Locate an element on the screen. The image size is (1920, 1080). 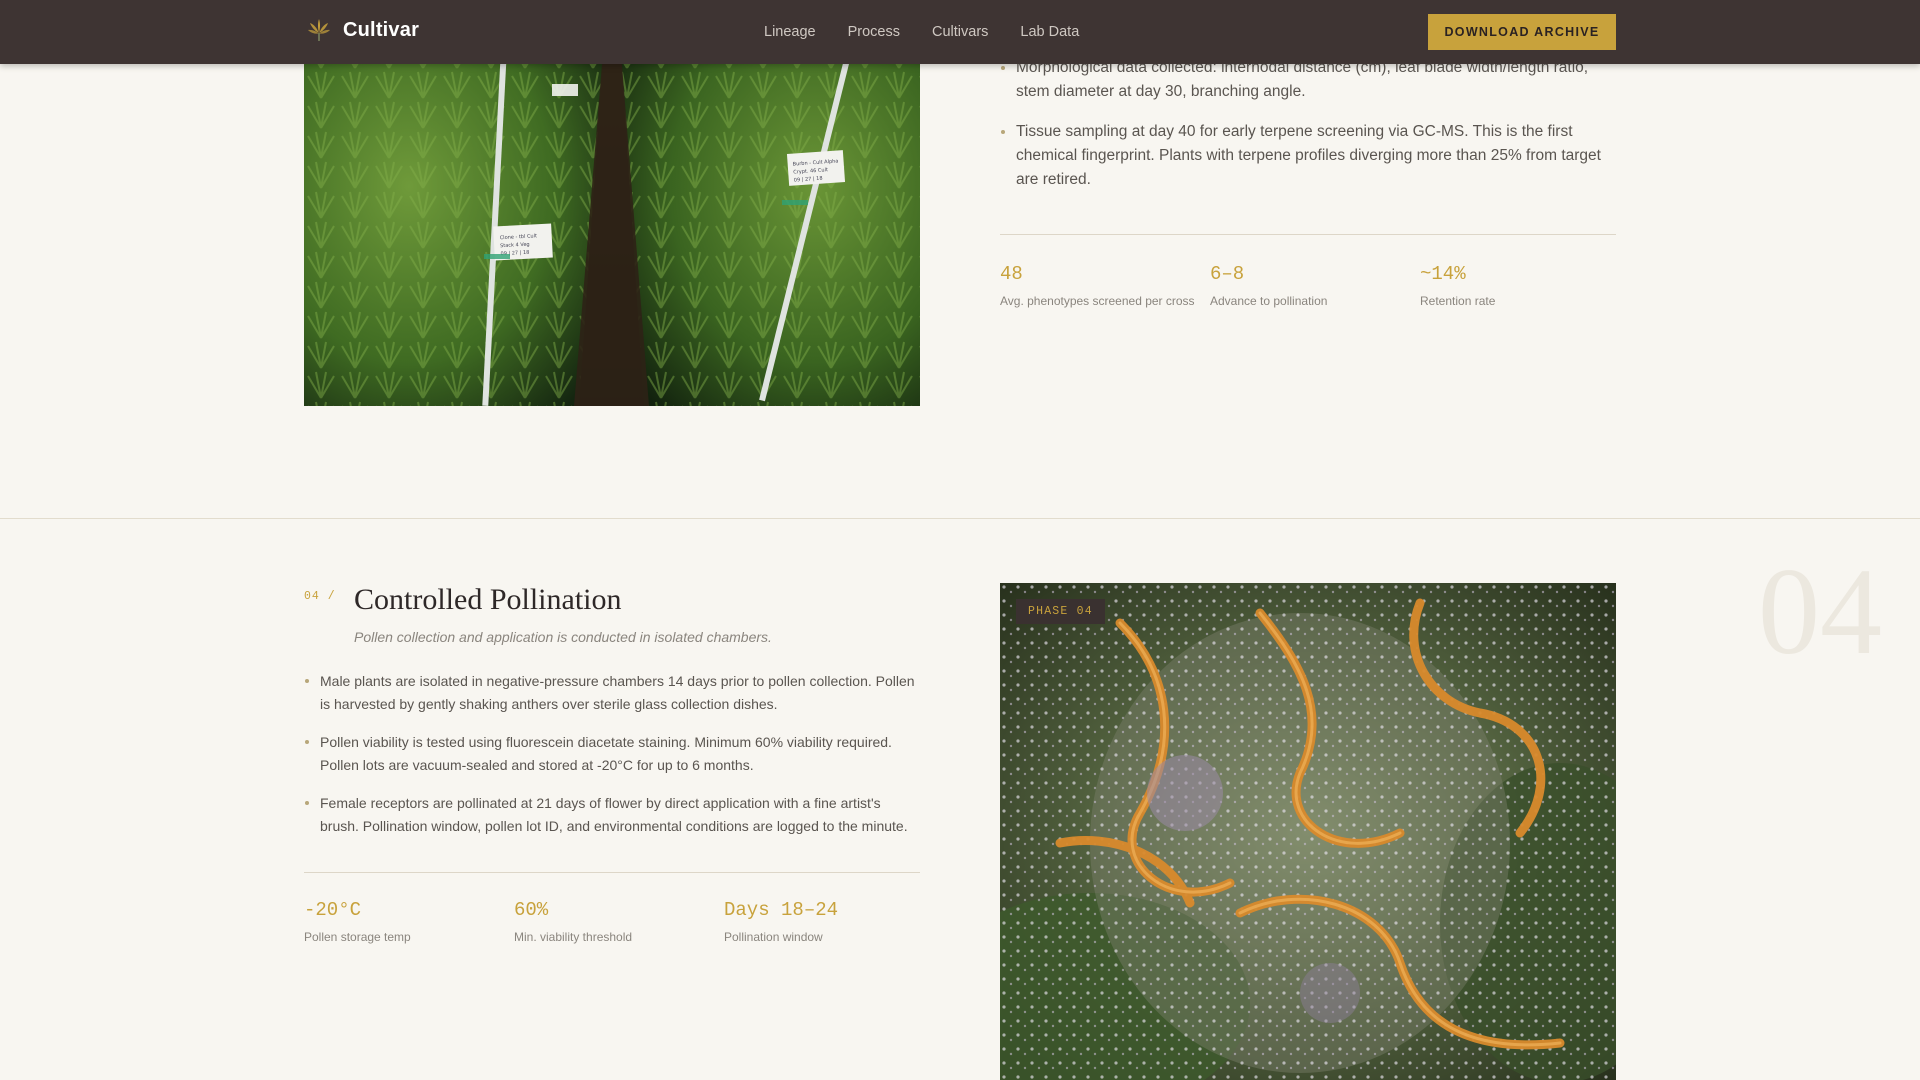
stat-block: Days 18–24 Pollination window is located at coordinates (829, 921).